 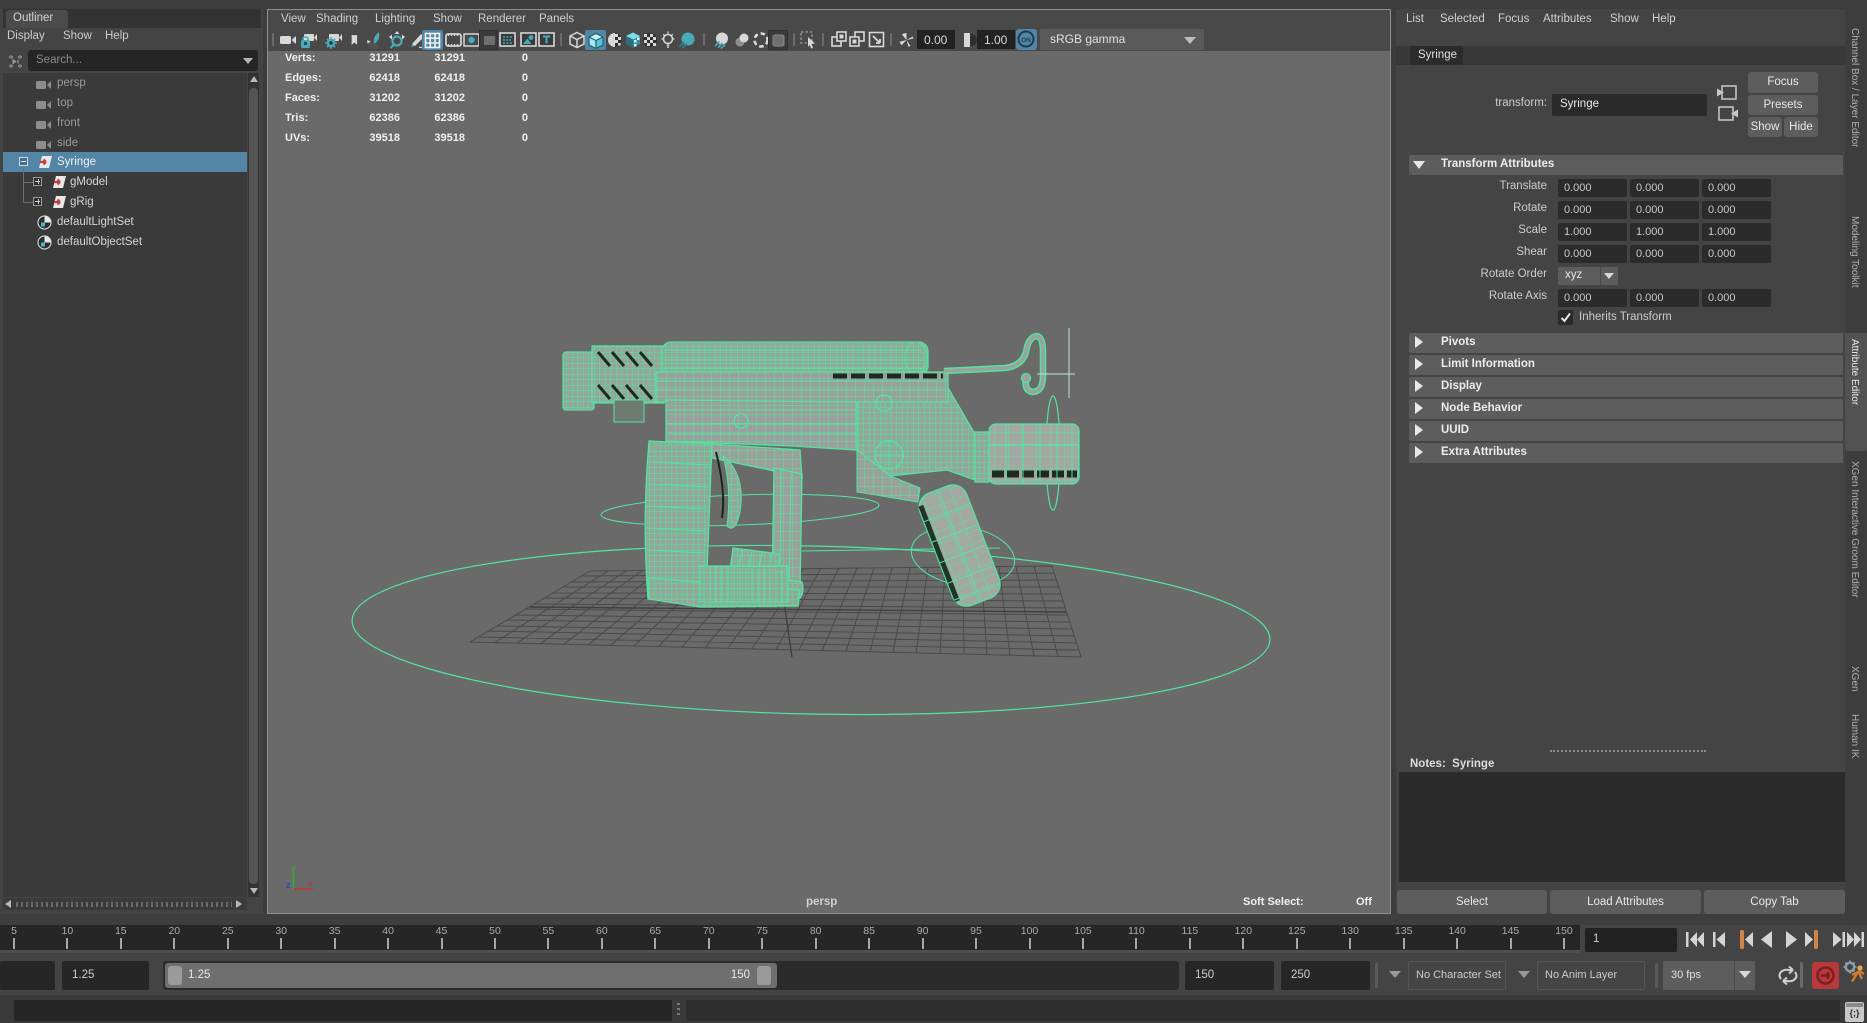 What do you see at coordinates (310, 883) in the screenshot?
I see `svg-text: x` at bounding box center [310, 883].